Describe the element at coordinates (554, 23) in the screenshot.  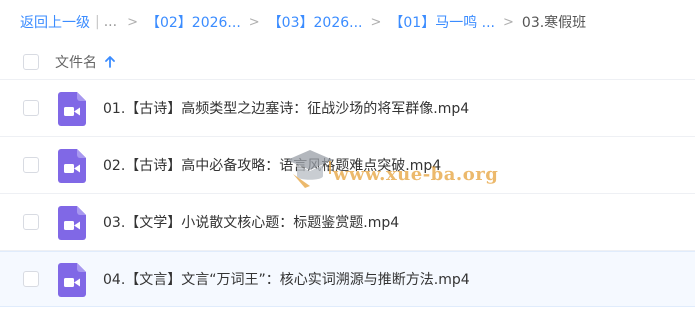
I see `breadcrumb-current: 03.寒假班` at that location.